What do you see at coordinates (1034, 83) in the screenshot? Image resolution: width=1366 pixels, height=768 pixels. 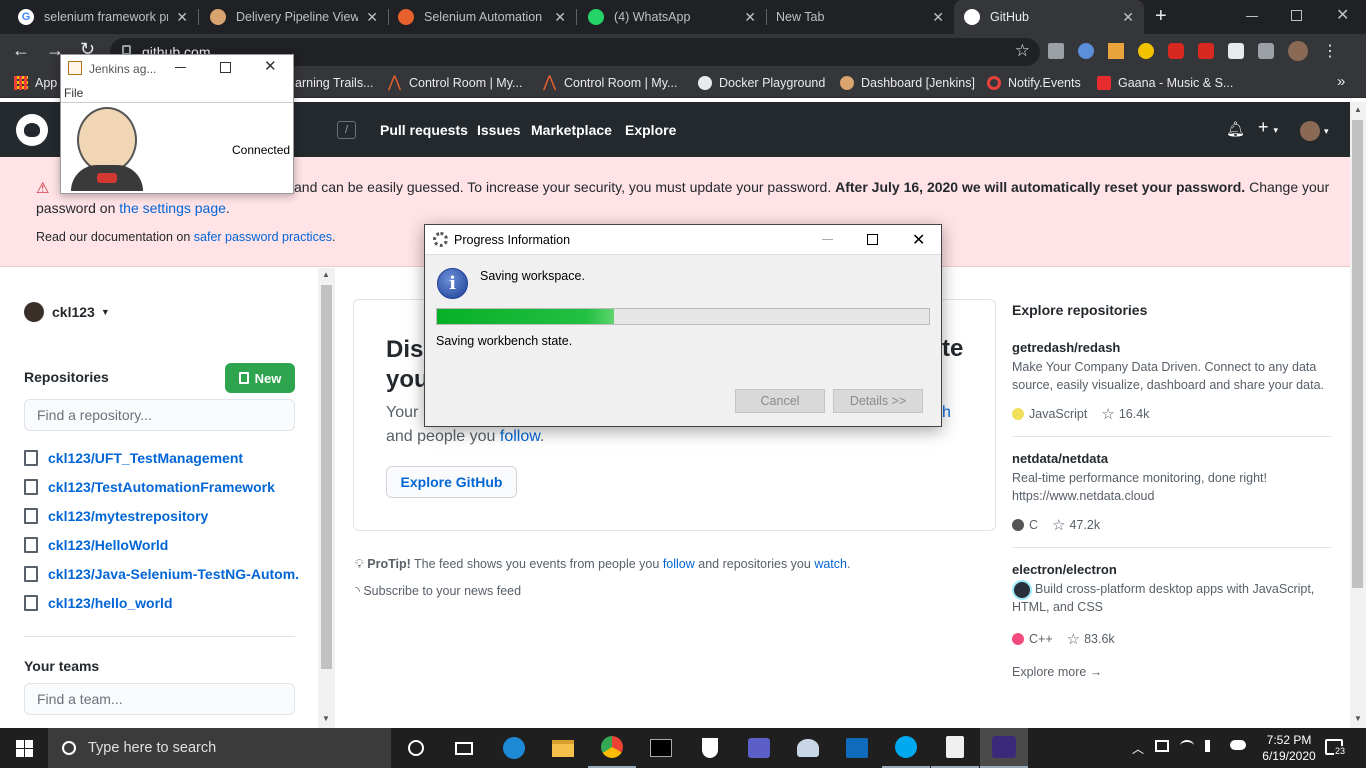 I see `bookmark-notify-events: Notify.Events` at bounding box center [1034, 83].